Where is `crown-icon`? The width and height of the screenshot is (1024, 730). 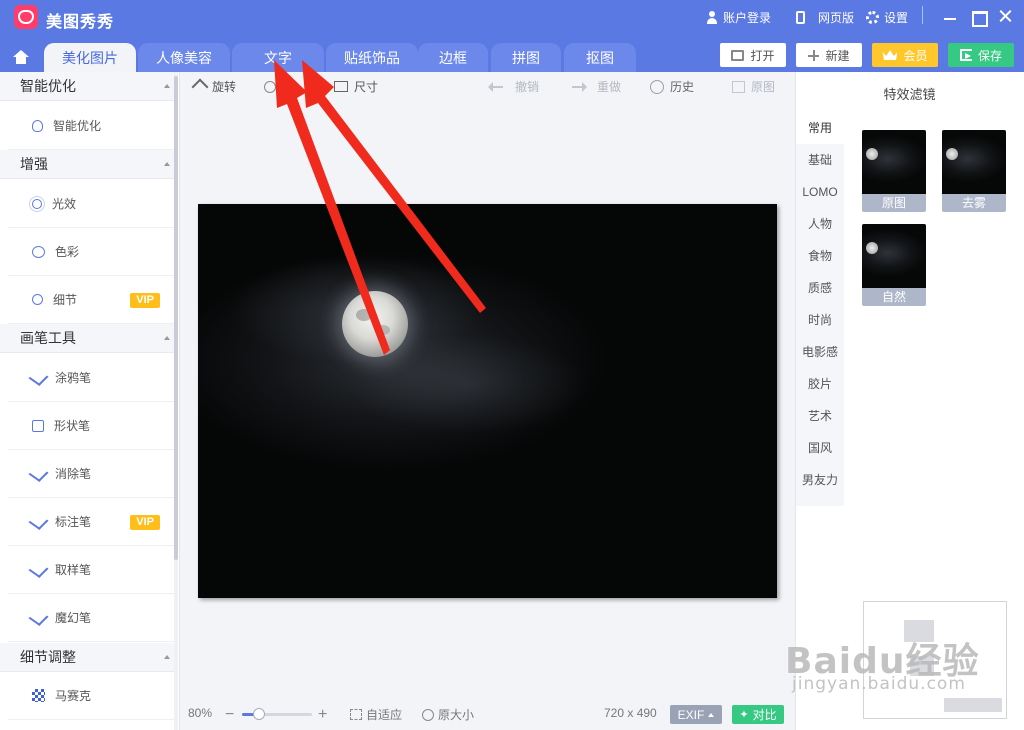 crown-icon is located at coordinates (890, 55).